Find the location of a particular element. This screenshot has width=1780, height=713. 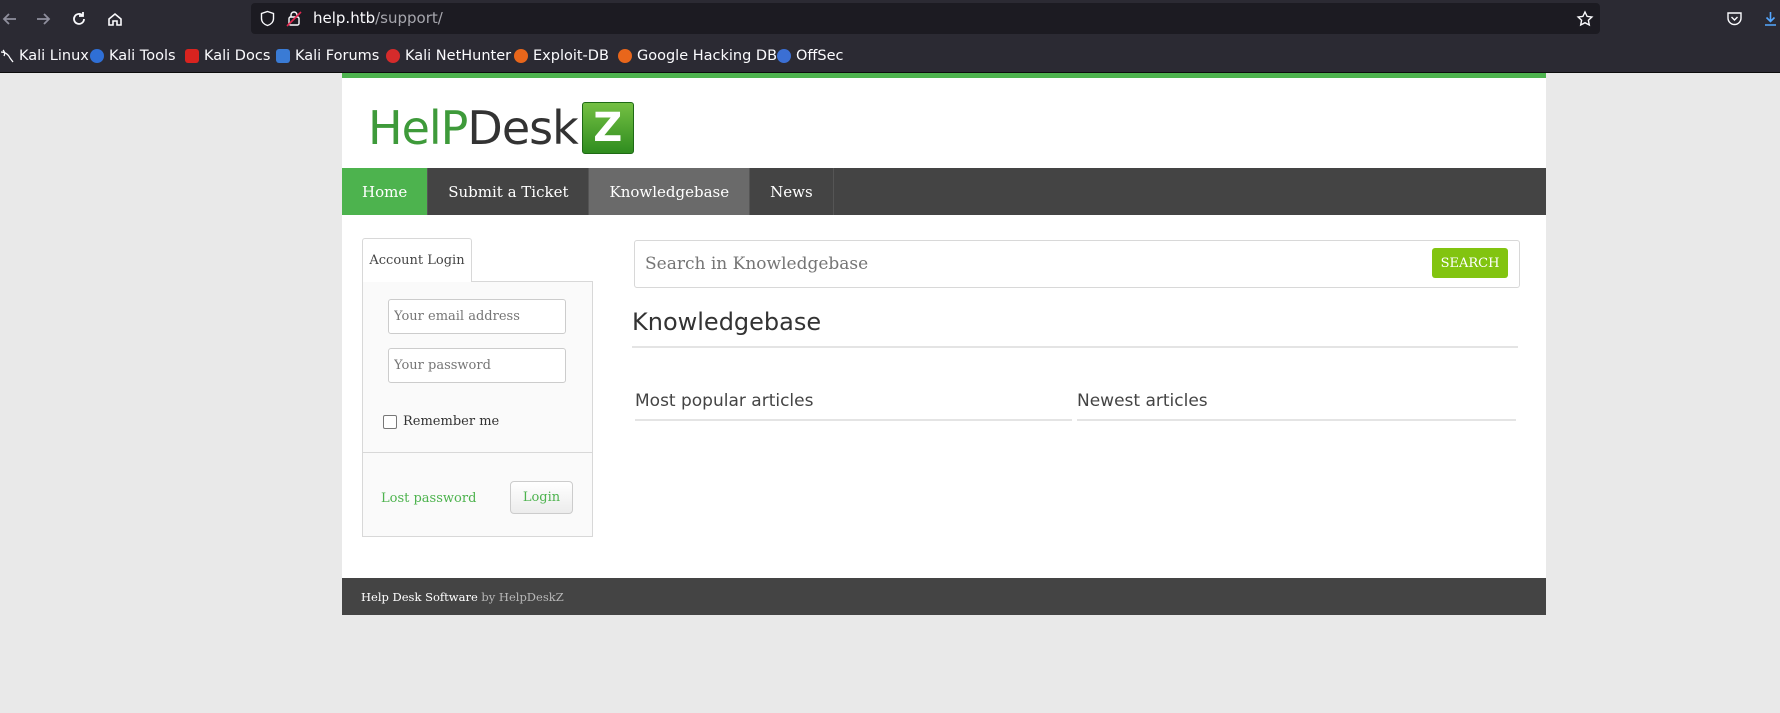

bookmark-google-hacking-db: Google Hacking DB is located at coordinates (697, 56).